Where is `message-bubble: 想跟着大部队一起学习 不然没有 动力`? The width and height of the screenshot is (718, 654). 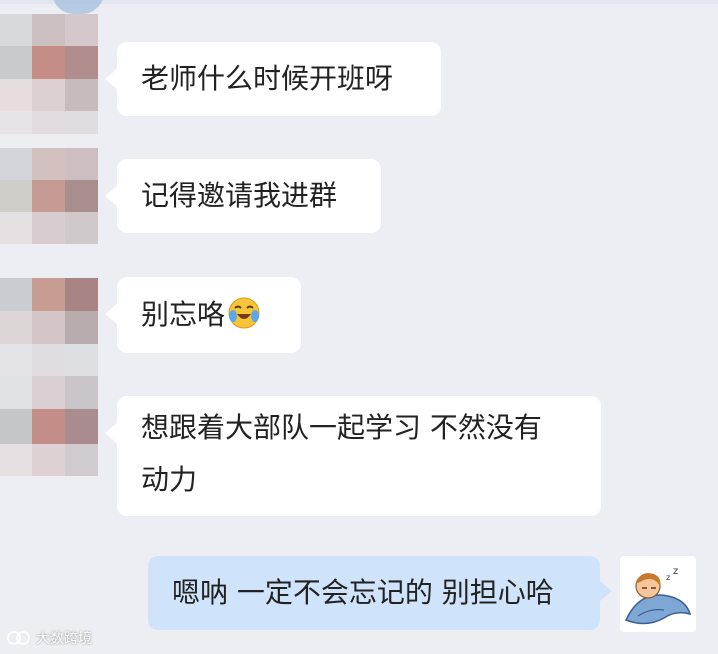 message-bubble: 想跟着大部队一起学习 不然没有 动力 is located at coordinates (353, 456).